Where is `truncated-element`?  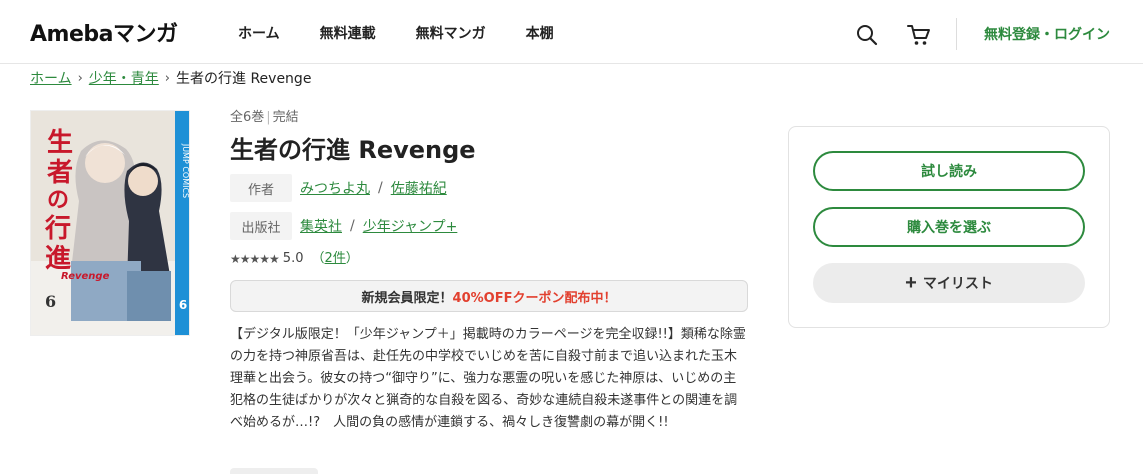
truncated-element is located at coordinates (274, 471).